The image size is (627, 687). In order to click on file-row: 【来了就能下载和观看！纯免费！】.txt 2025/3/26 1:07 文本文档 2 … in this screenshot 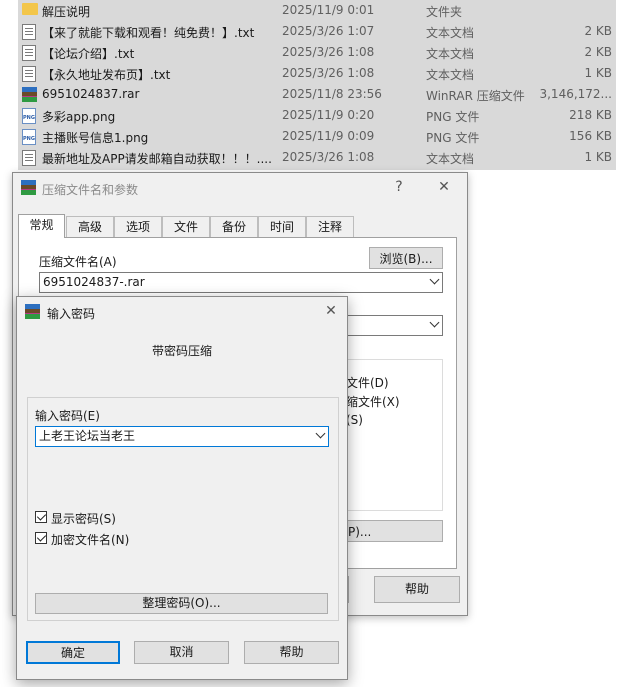, I will do `click(317, 31)`.